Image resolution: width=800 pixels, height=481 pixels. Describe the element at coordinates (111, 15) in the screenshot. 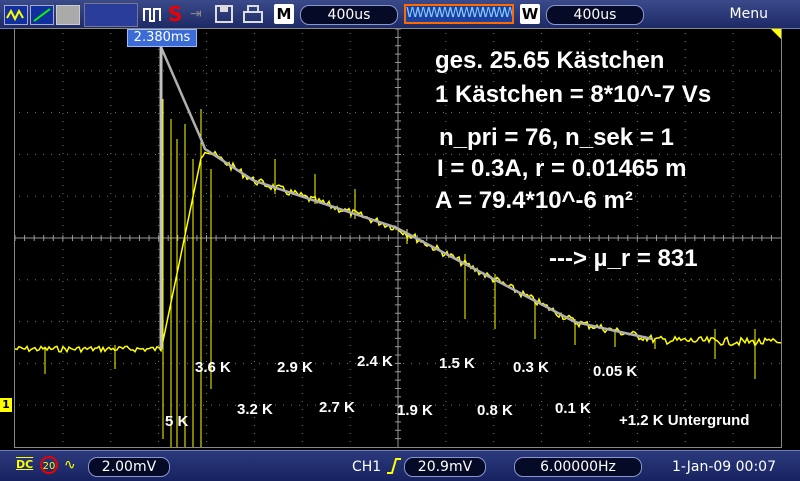

I see `blank-box` at that location.